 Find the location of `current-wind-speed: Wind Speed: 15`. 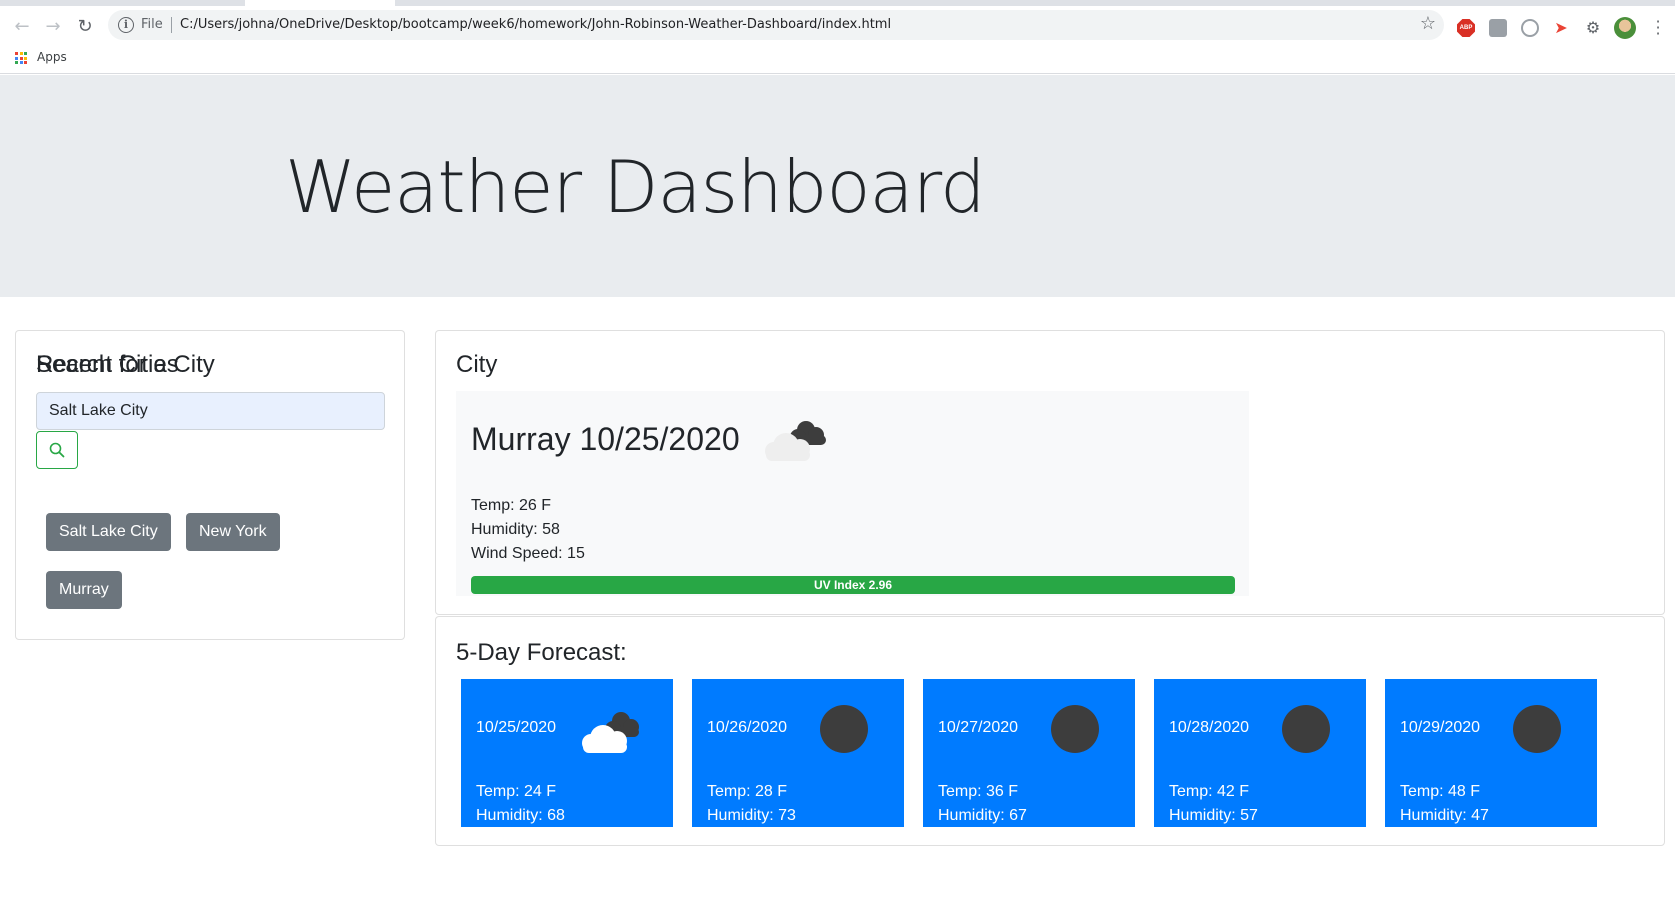

current-wind-speed: Wind Speed: 15 is located at coordinates (528, 553).